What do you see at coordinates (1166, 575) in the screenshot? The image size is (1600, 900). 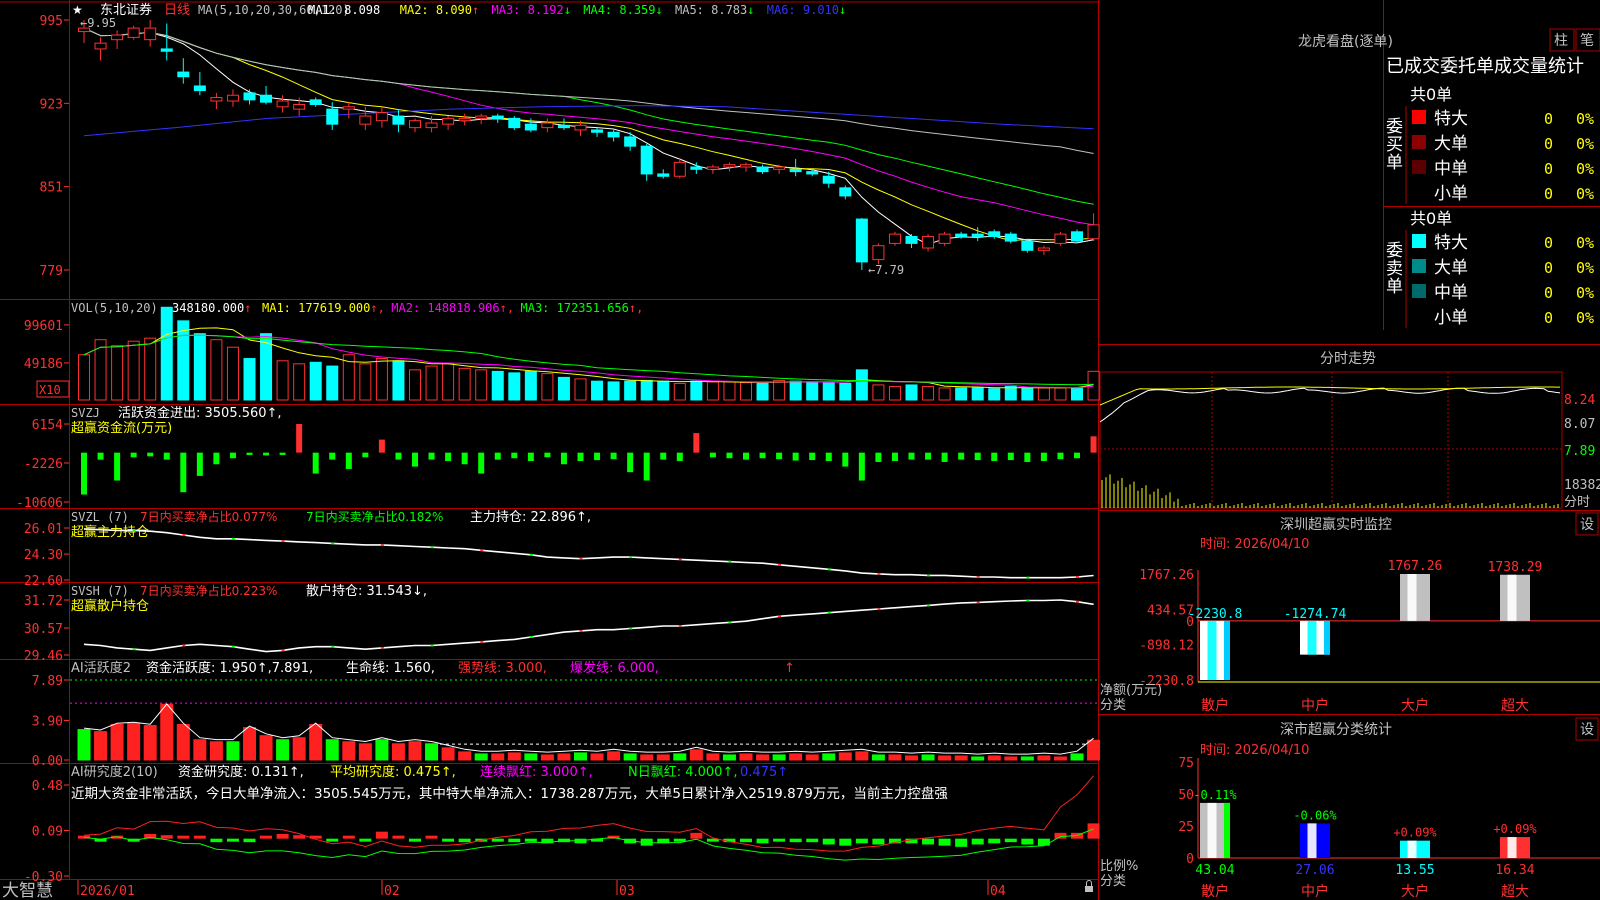 I see `monitor-tick-1: 1767.26` at bounding box center [1166, 575].